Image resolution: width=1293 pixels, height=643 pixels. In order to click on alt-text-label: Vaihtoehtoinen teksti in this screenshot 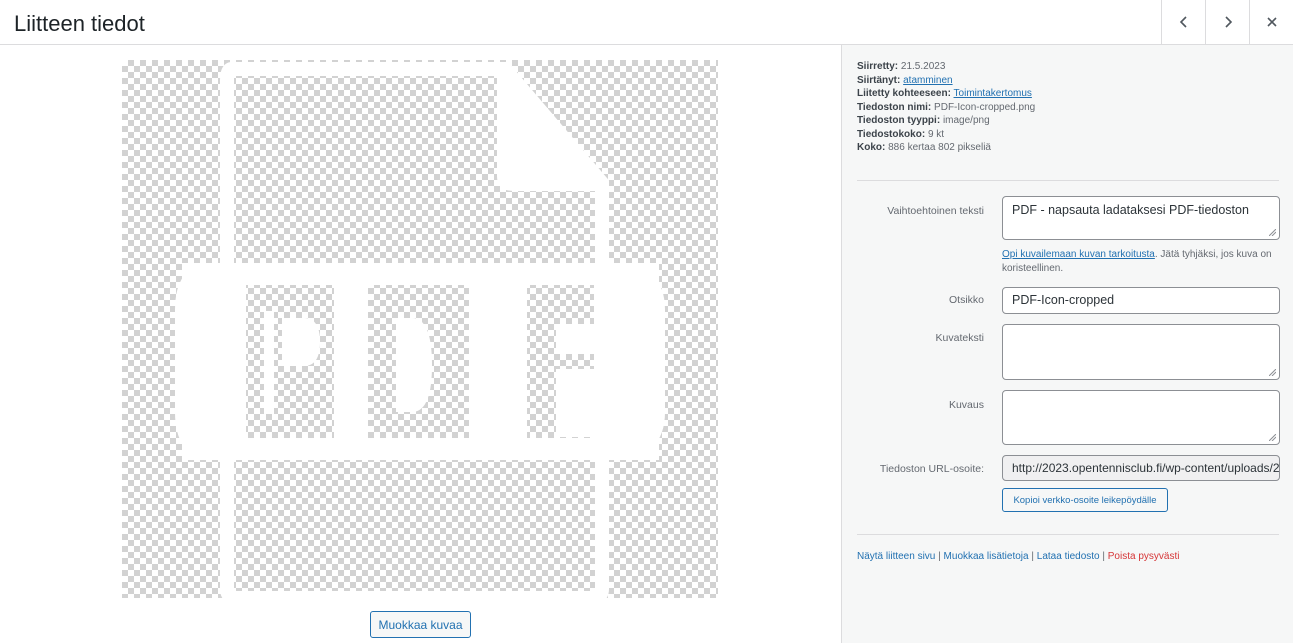, I will do `click(935, 211)`.